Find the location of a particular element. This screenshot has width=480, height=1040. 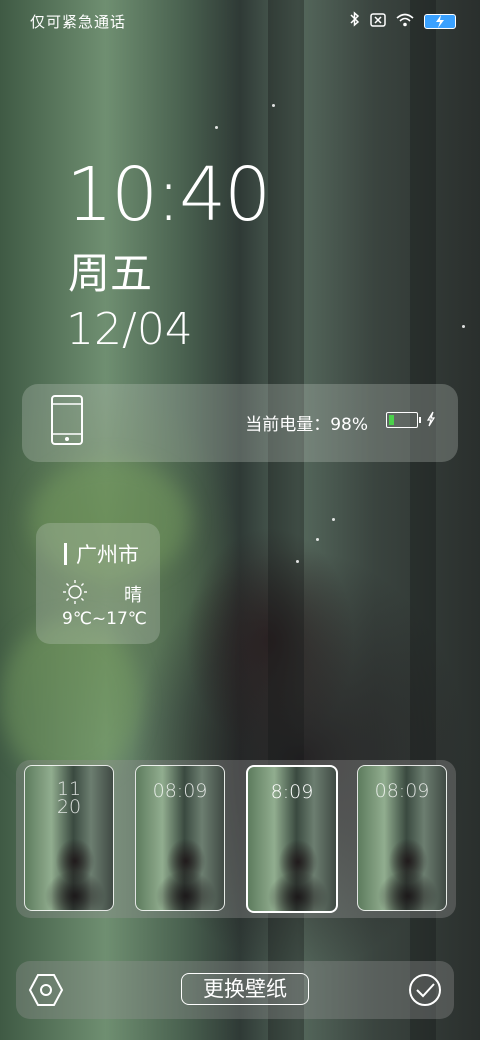

background-foliage is located at coordinates (70, 700).